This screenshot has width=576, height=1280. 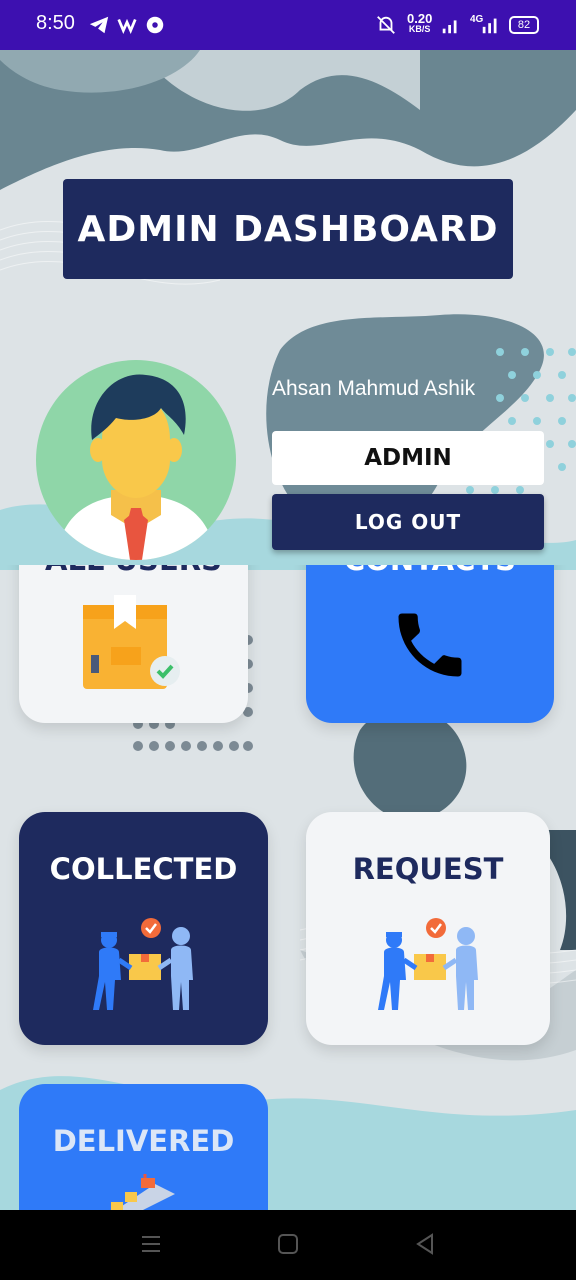 I want to click on home-icon, so click(x=288, y=1244).